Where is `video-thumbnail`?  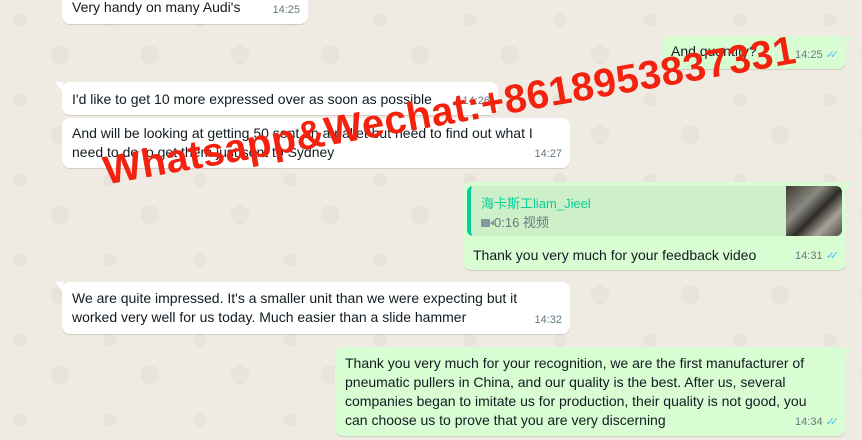
video-thumbnail is located at coordinates (814, 211).